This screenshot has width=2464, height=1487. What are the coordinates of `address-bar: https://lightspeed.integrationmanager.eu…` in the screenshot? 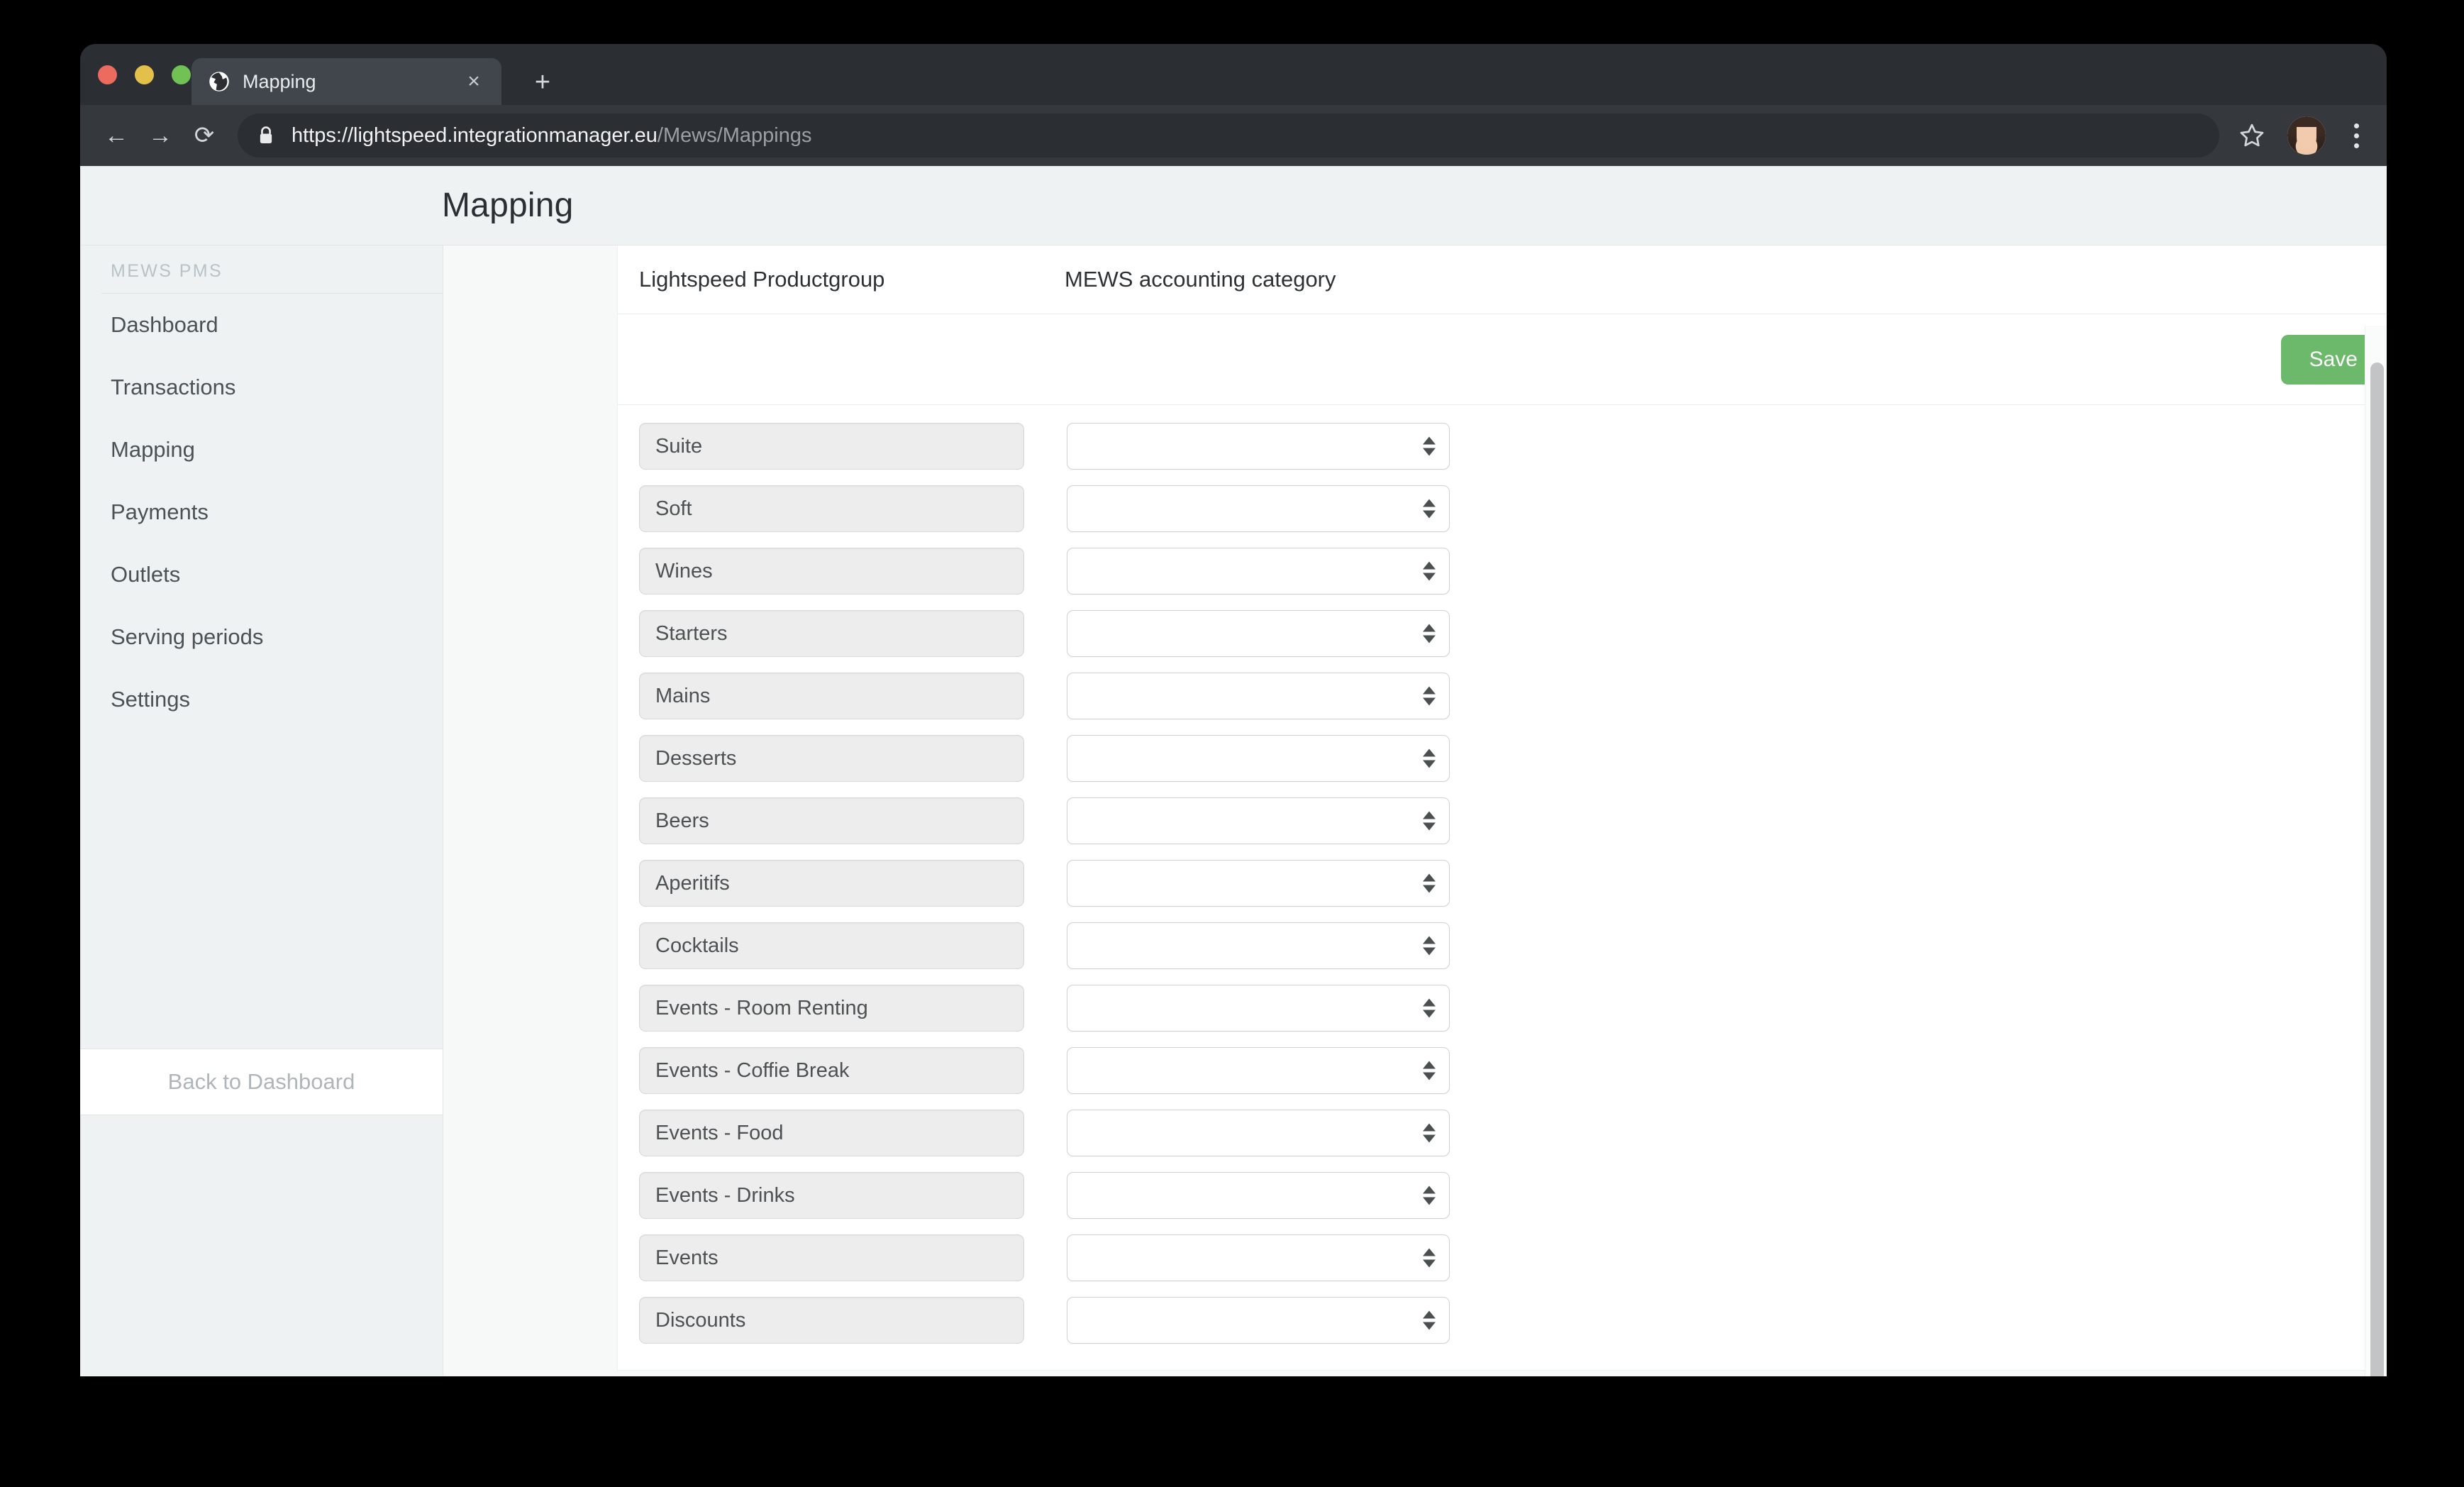 It's located at (1229, 135).